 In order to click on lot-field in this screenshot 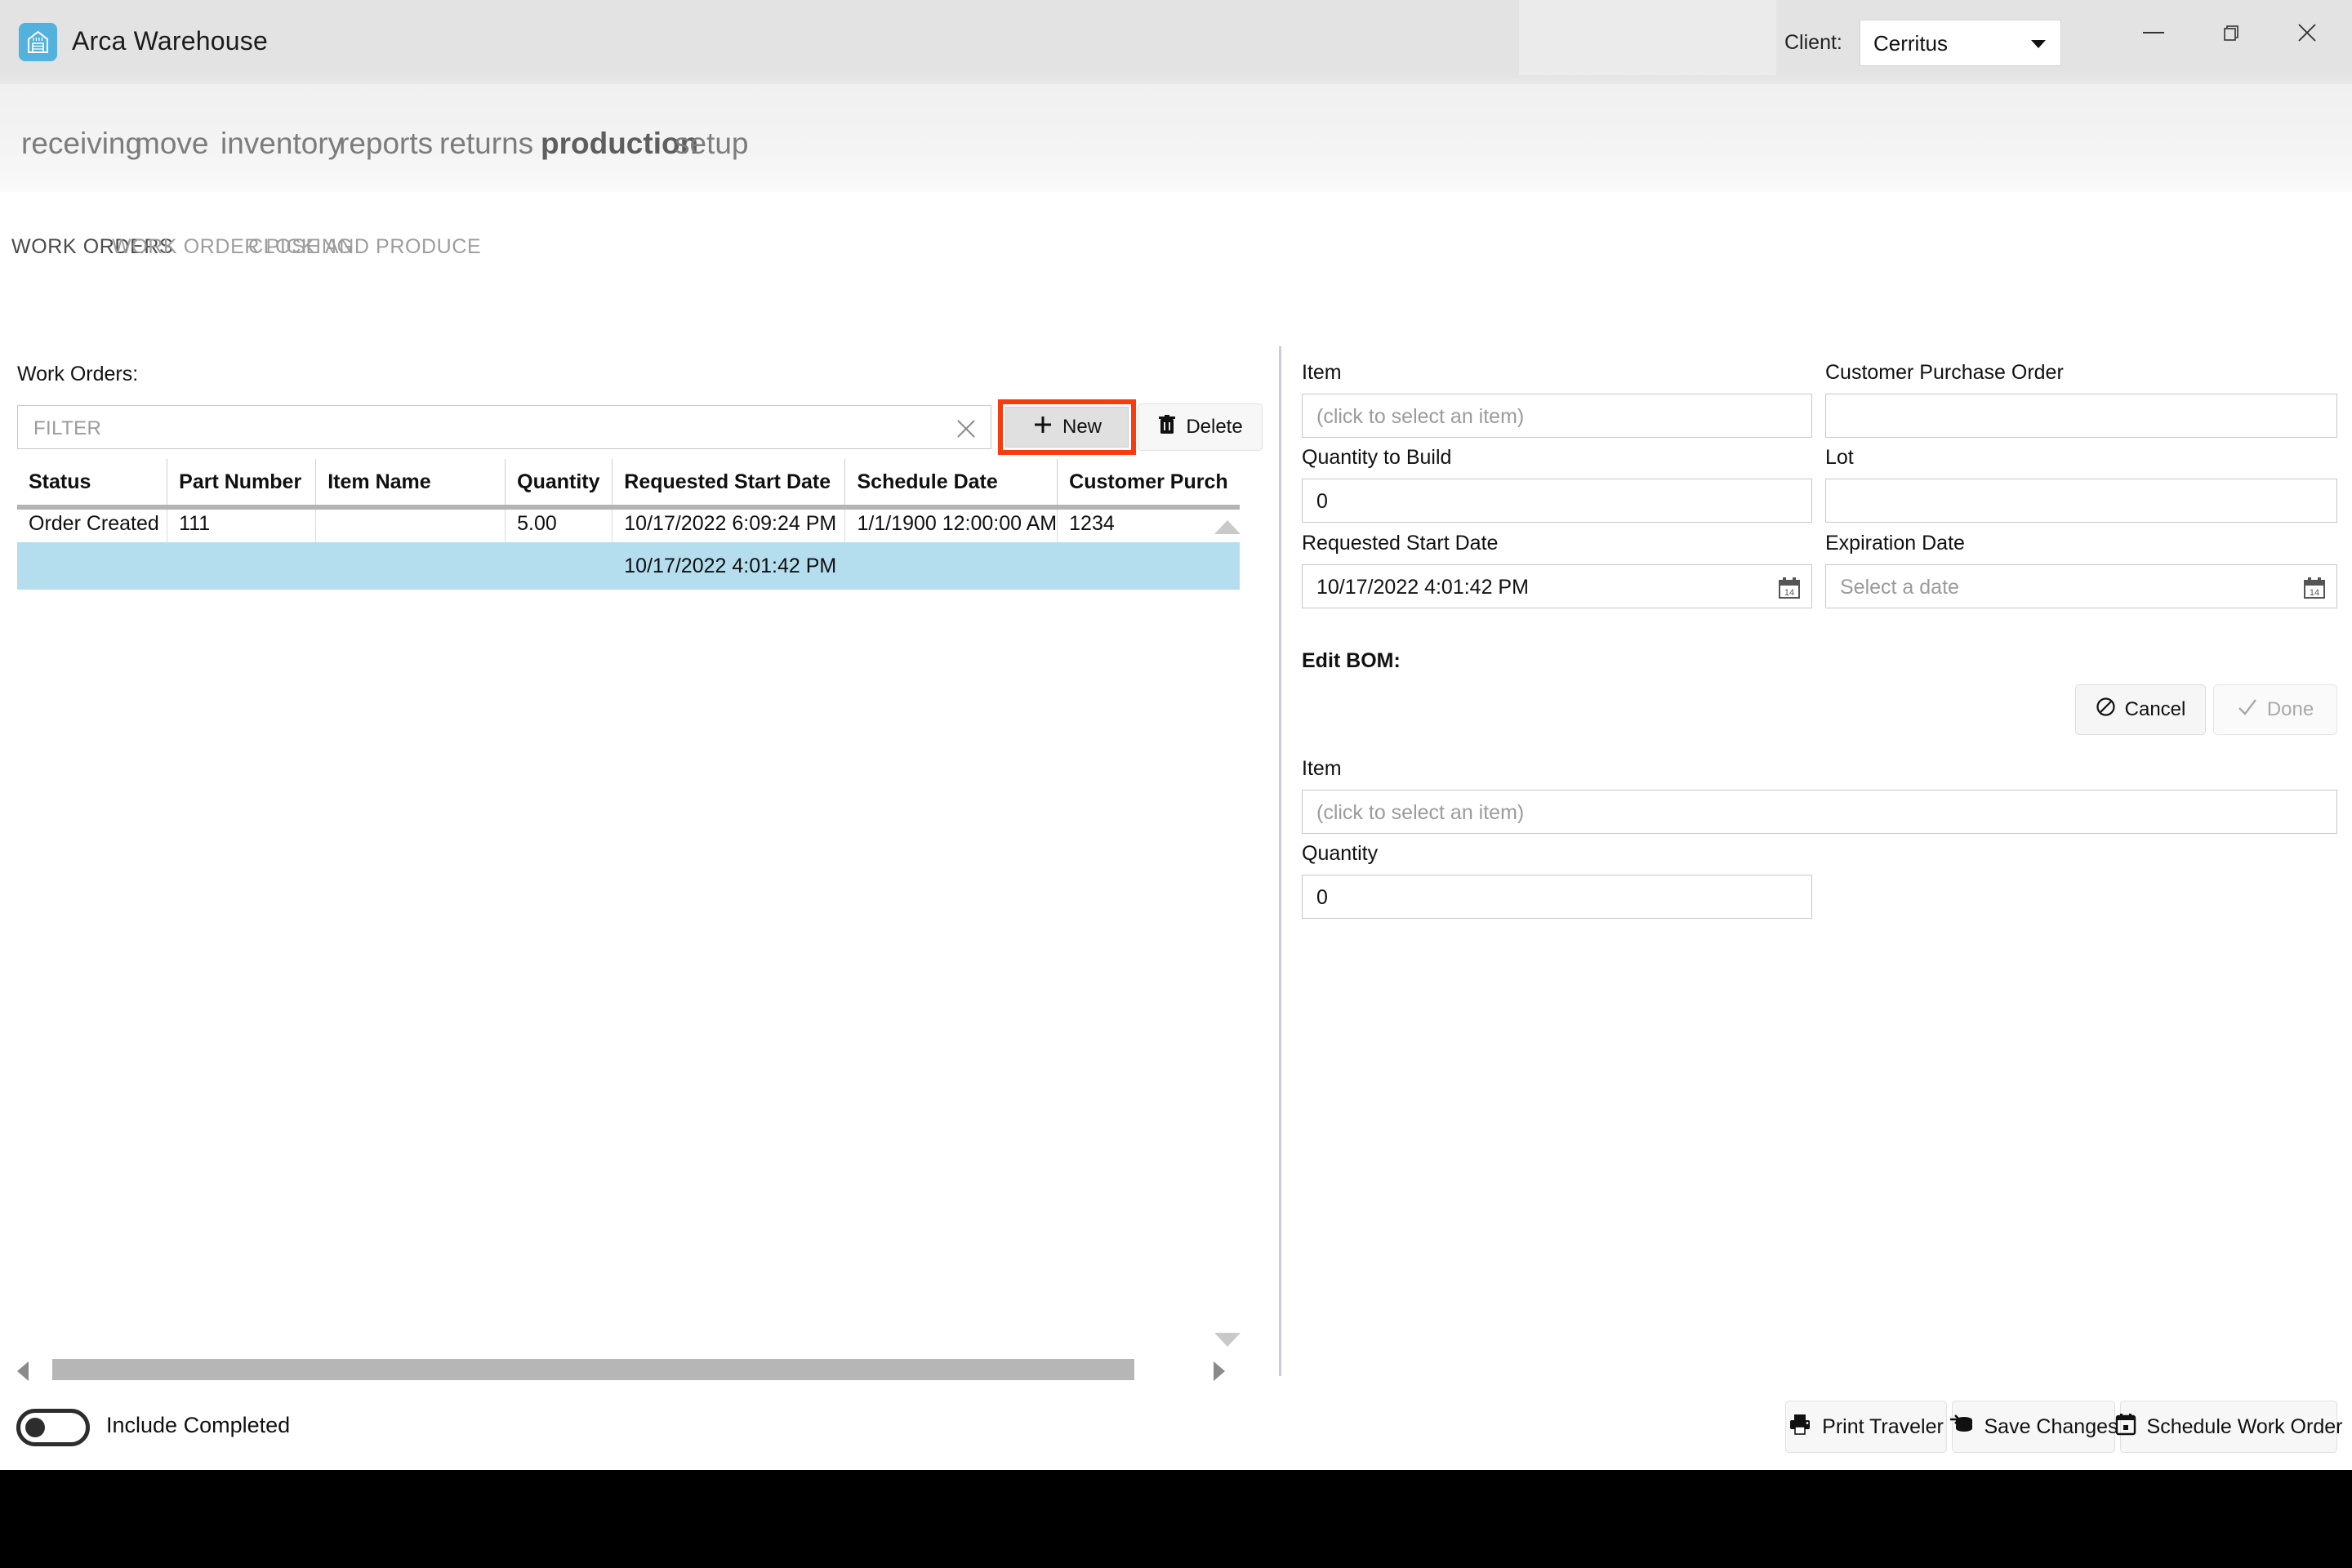, I will do `click(2081, 501)`.